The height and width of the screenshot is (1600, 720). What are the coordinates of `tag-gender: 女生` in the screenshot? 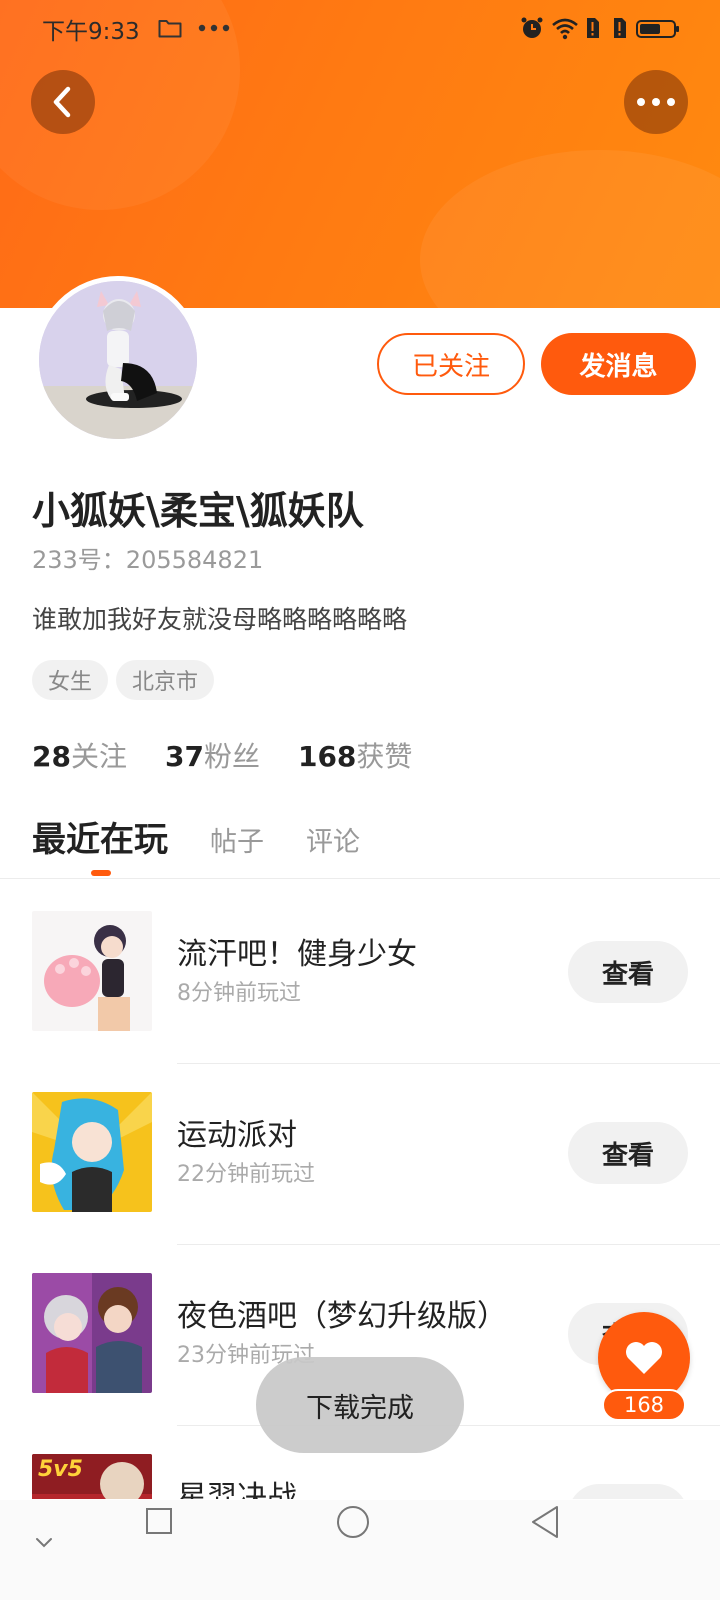 It's located at (70, 680).